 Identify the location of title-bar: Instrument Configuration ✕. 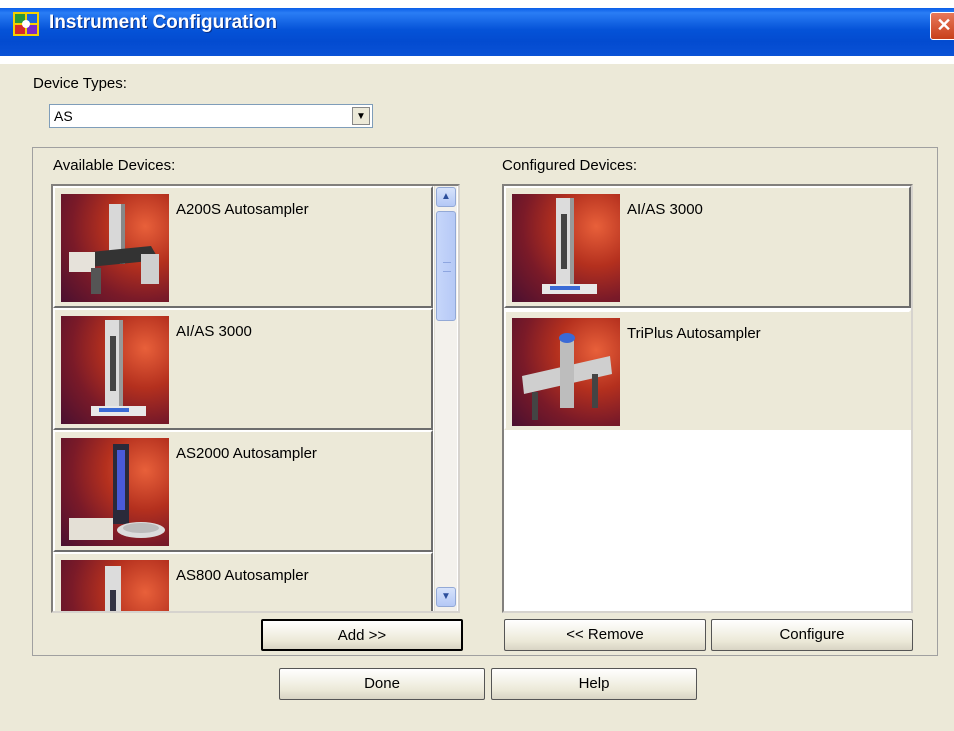
(477, 32).